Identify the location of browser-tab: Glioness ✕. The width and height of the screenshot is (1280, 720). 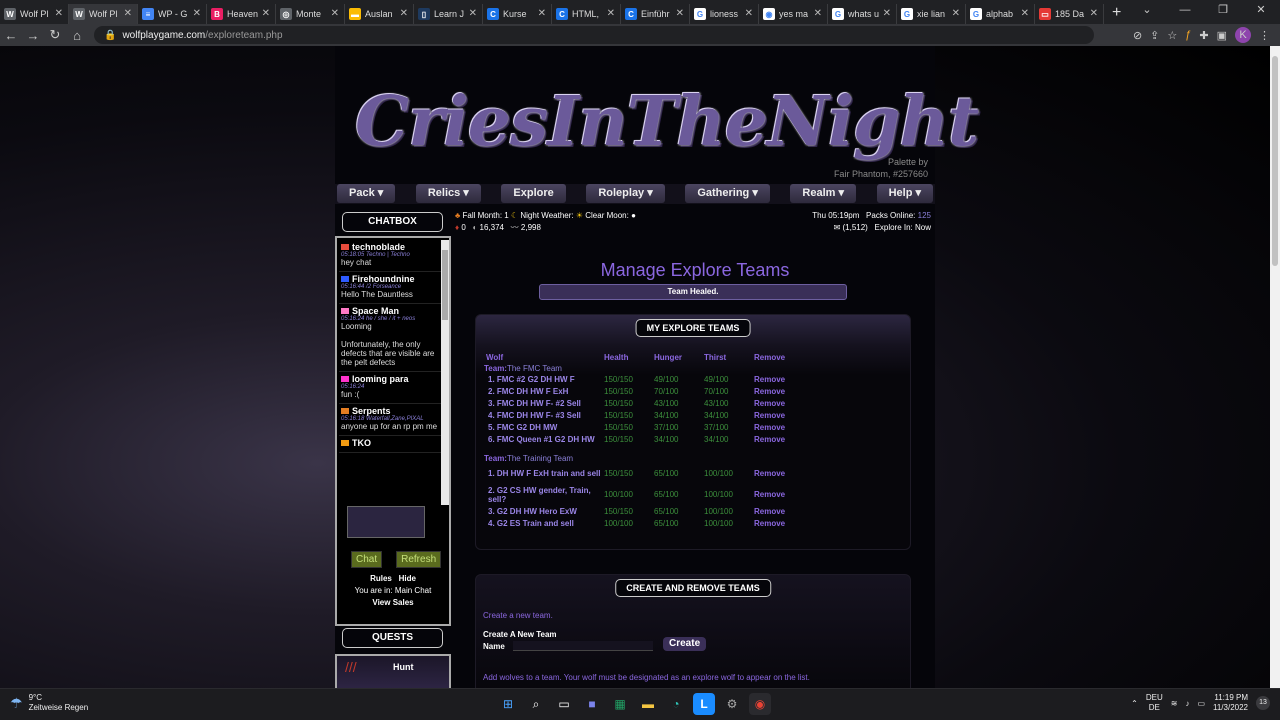
(724, 14).